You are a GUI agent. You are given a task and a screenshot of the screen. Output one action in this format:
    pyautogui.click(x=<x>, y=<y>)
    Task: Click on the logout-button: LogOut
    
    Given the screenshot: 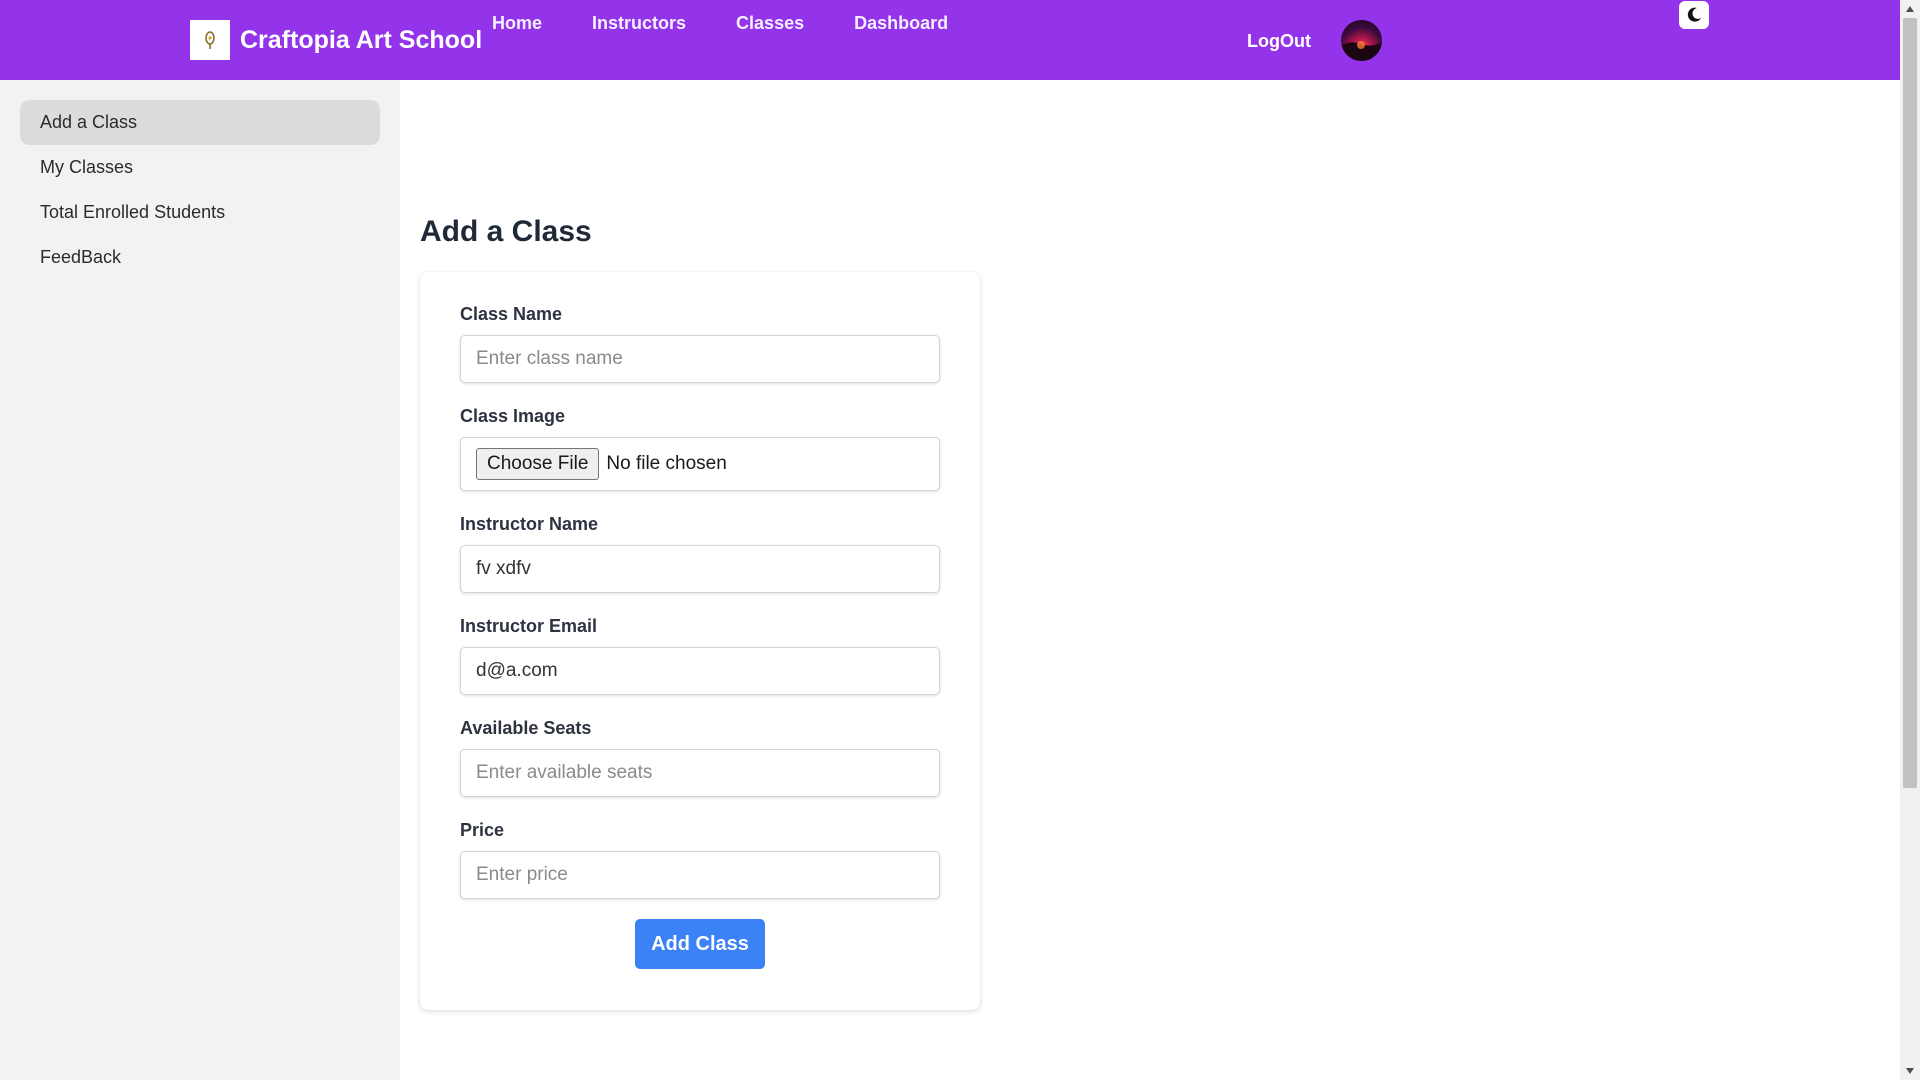 What is the action you would take?
    pyautogui.click(x=1279, y=41)
    